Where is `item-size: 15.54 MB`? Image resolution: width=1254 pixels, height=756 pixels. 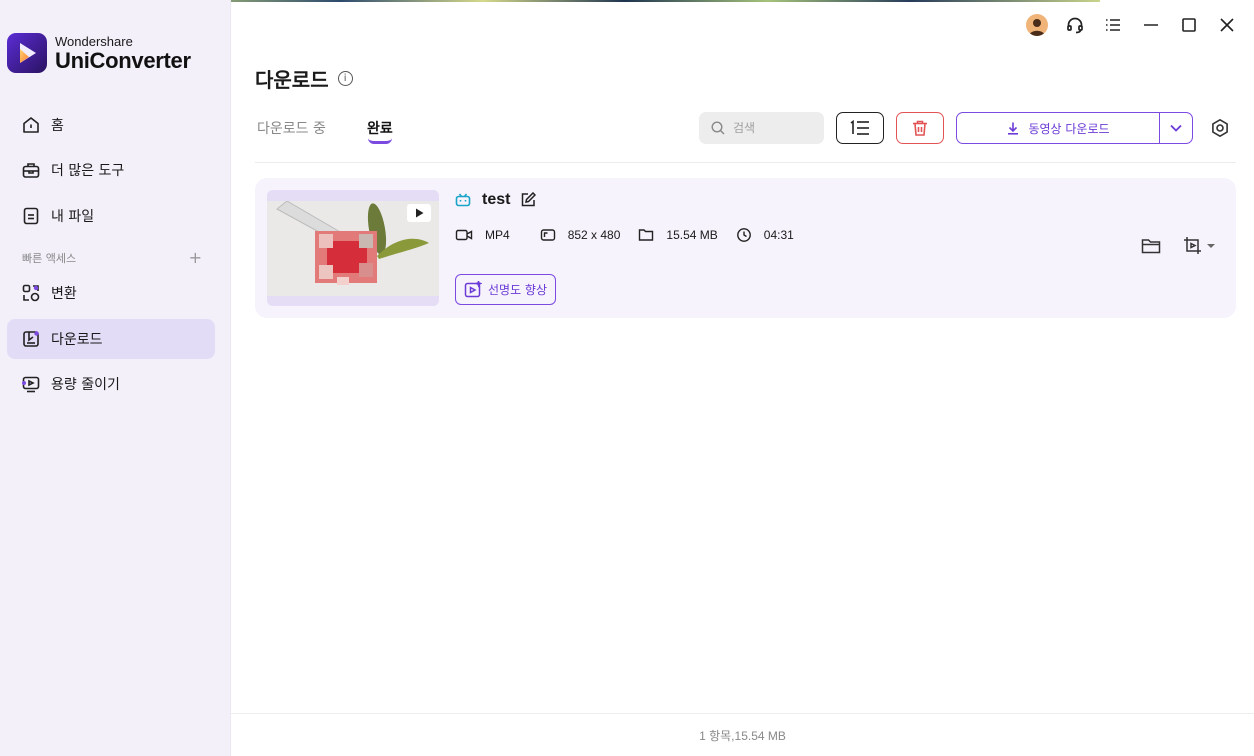 item-size: 15.54 MB is located at coordinates (692, 235).